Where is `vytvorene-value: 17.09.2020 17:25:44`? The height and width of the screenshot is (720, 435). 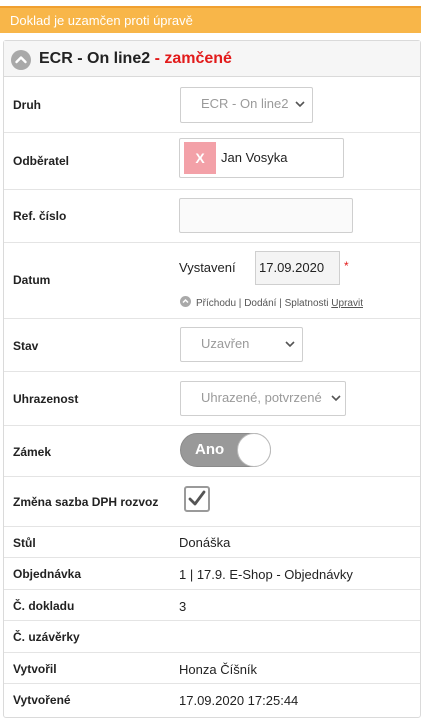
vytvorene-value: 17.09.2020 17:25:44 is located at coordinates (239, 700).